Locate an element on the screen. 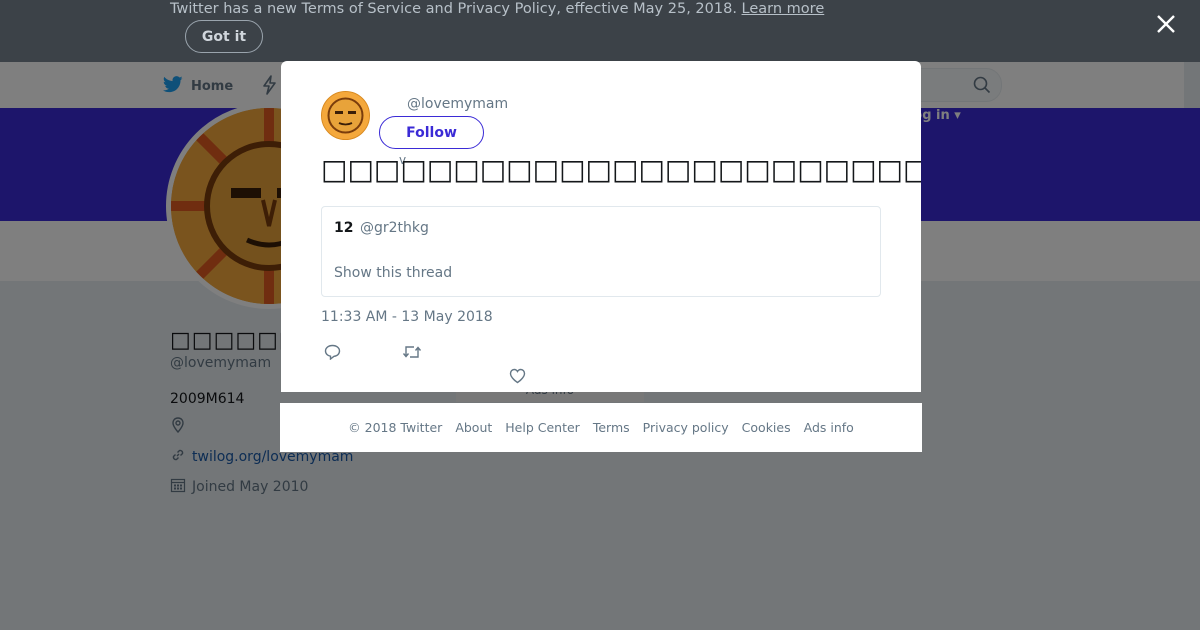 Image resolution: width=1200 pixels, height=630 pixels. learn-more-link: Learn more is located at coordinates (783, 9).